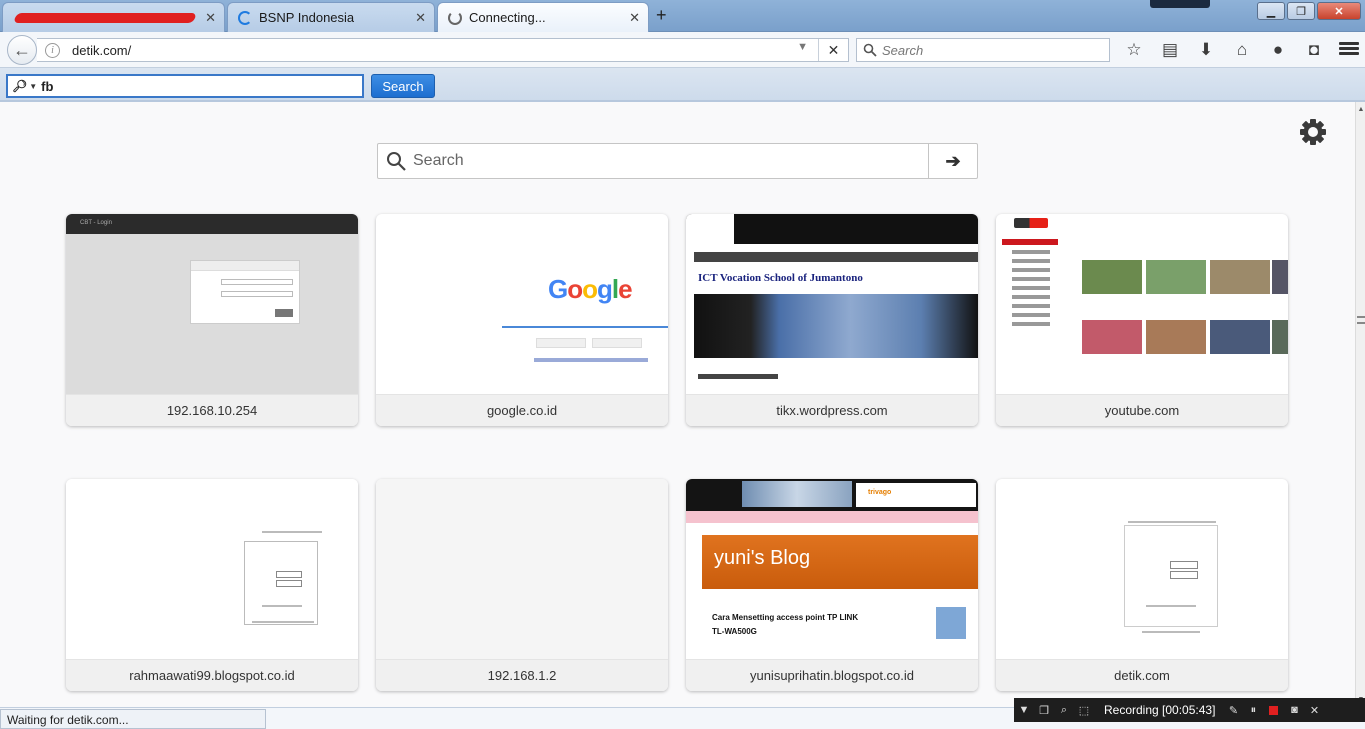 The image size is (1365, 729). Describe the element at coordinates (212, 410) in the screenshot. I see `tile-label: 192.168.10.254` at that location.